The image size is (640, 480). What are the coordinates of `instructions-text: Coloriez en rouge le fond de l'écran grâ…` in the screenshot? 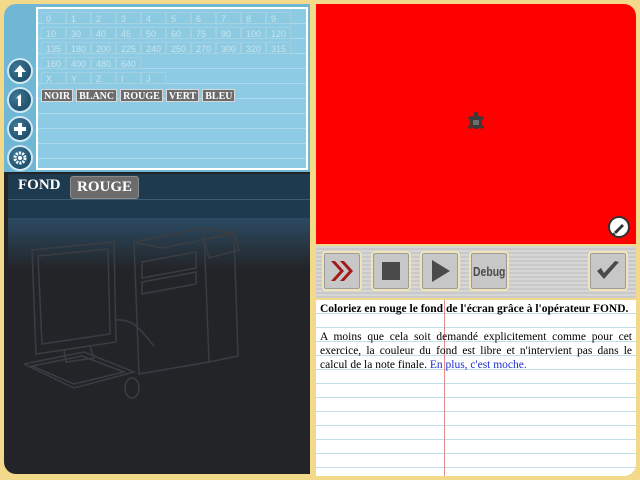 It's located at (476, 337).